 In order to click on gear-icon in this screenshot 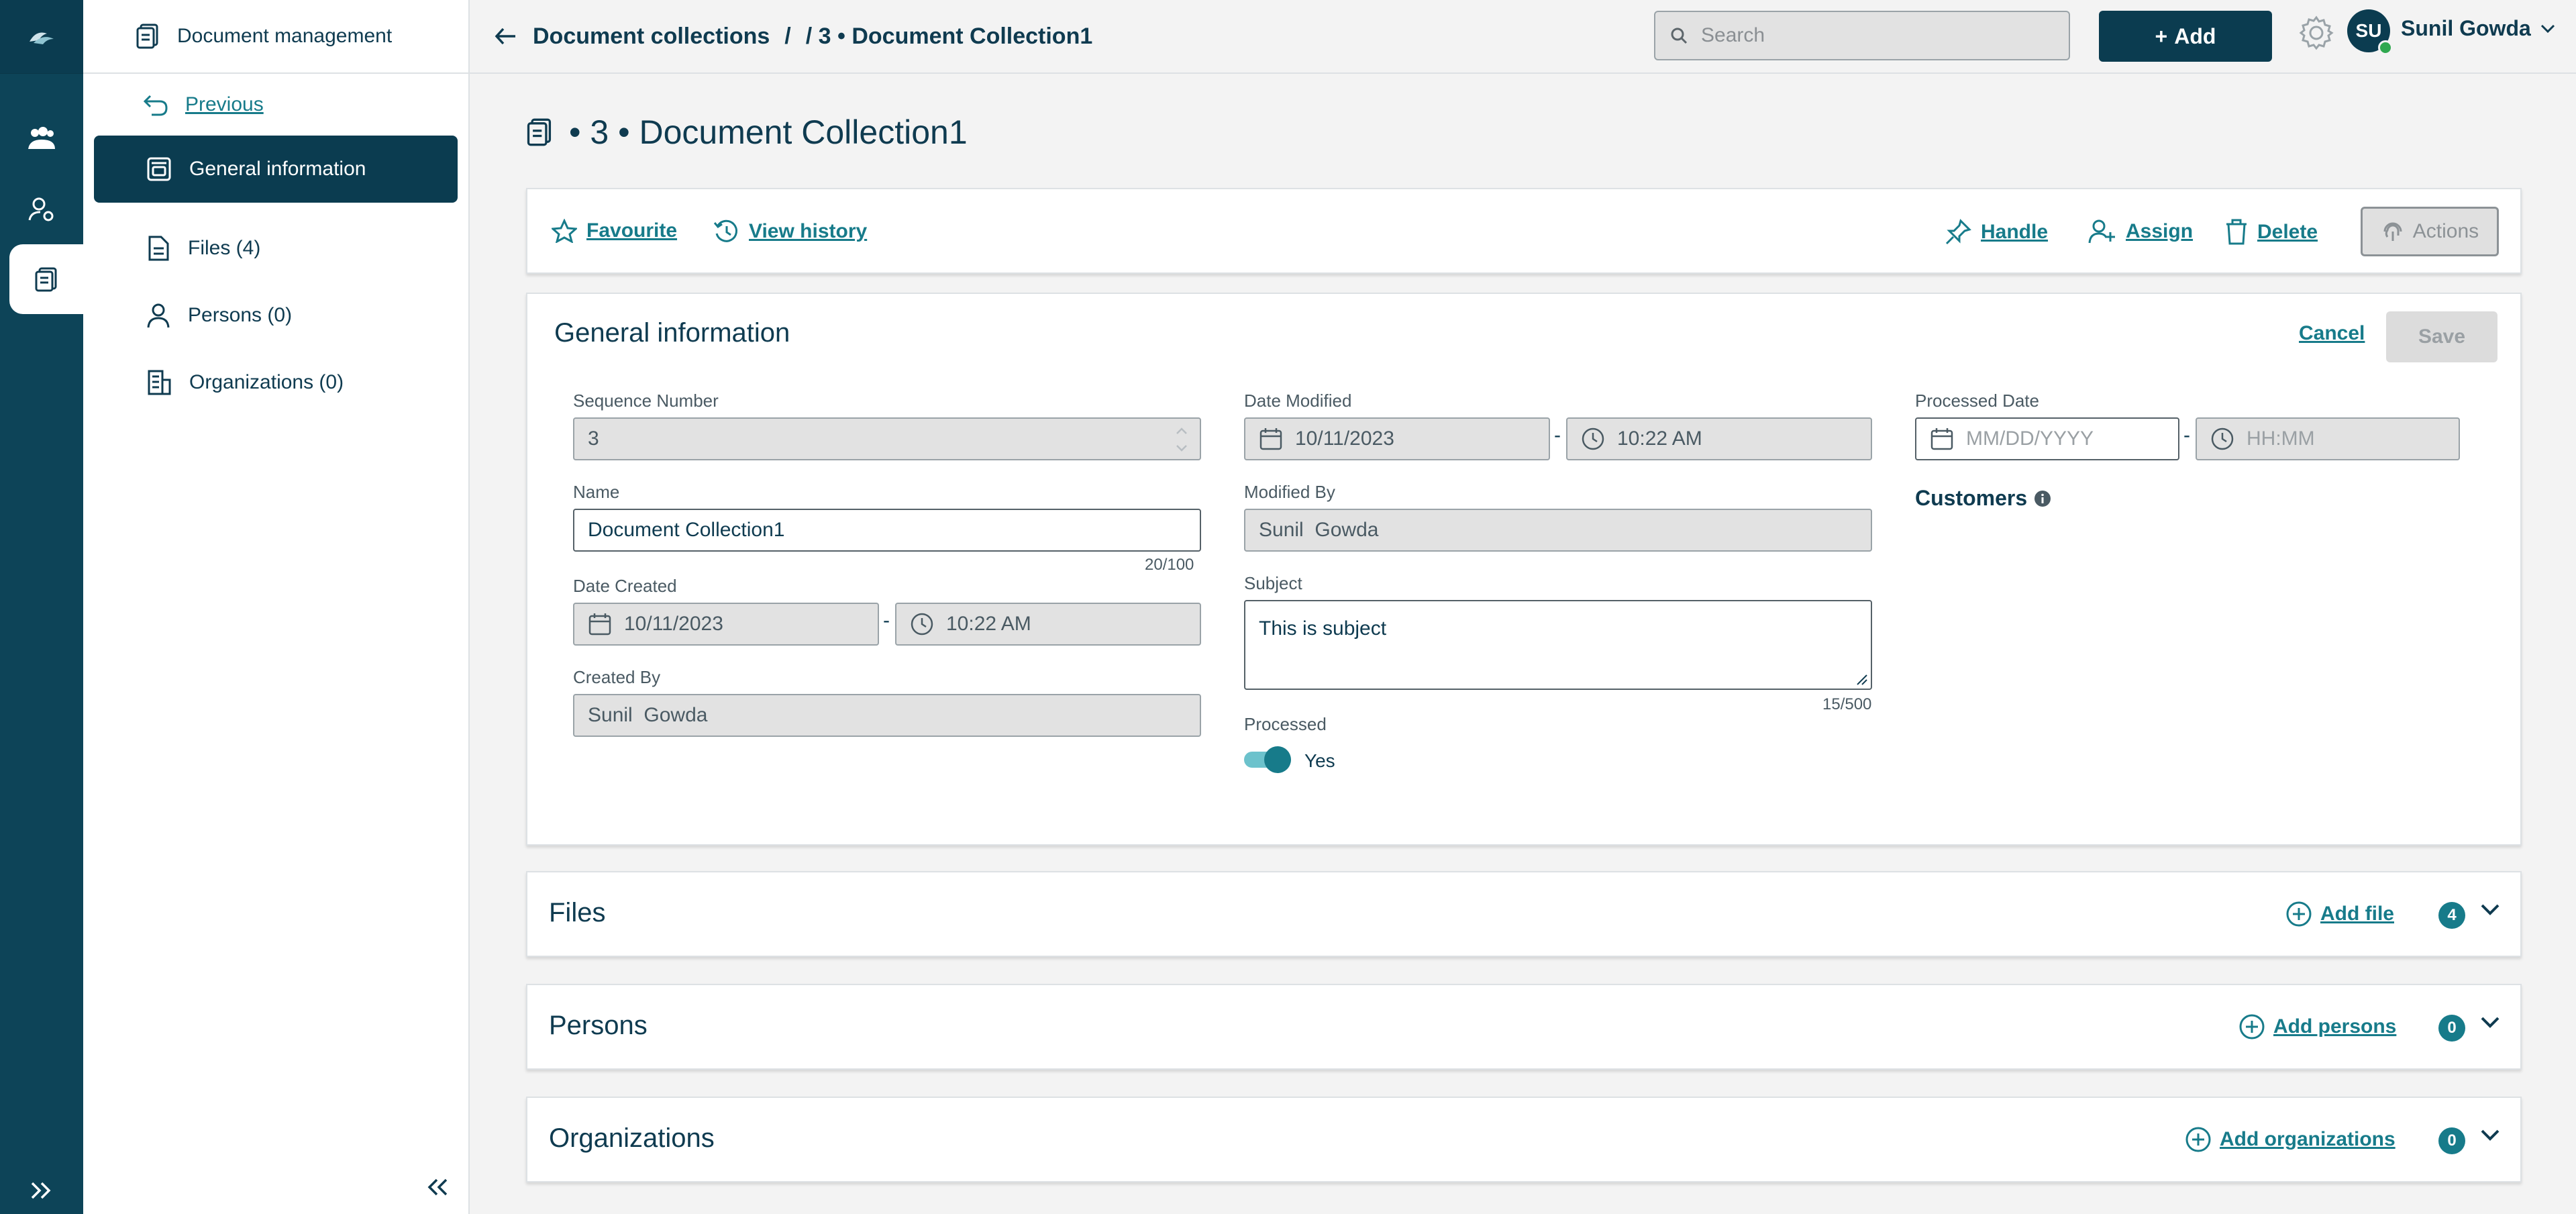, I will do `click(2316, 32)`.